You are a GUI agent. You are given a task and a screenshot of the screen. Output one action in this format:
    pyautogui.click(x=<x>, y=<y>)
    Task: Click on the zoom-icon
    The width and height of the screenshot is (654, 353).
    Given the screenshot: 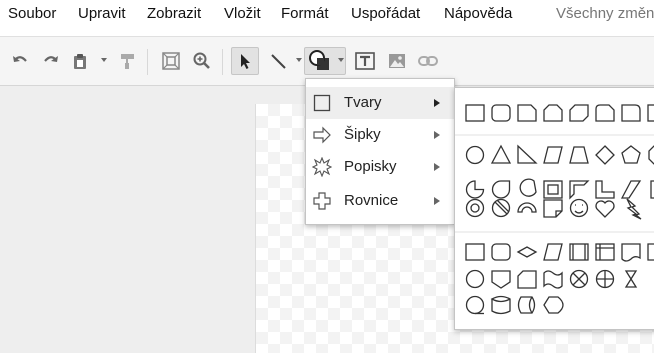 What is the action you would take?
    pyautogui.click(x=202, y=61)
    